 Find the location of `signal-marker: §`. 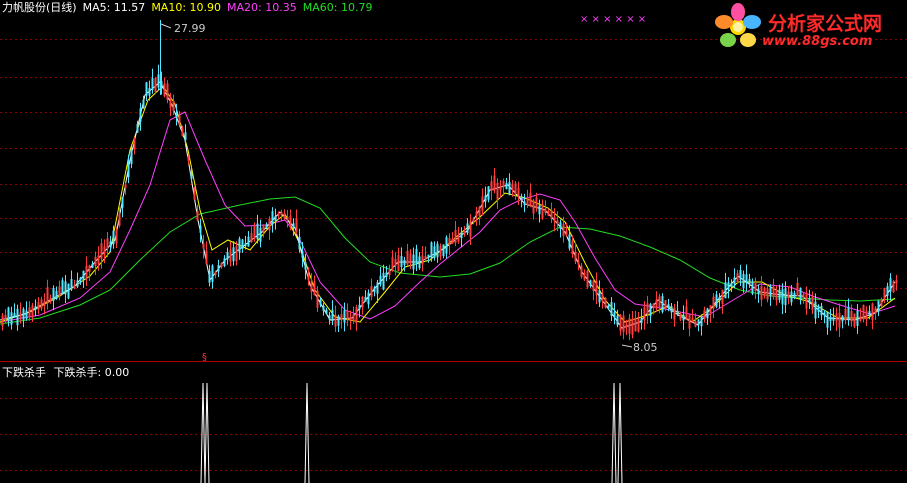

signal-marker: § is located at coordinates (204, 357).